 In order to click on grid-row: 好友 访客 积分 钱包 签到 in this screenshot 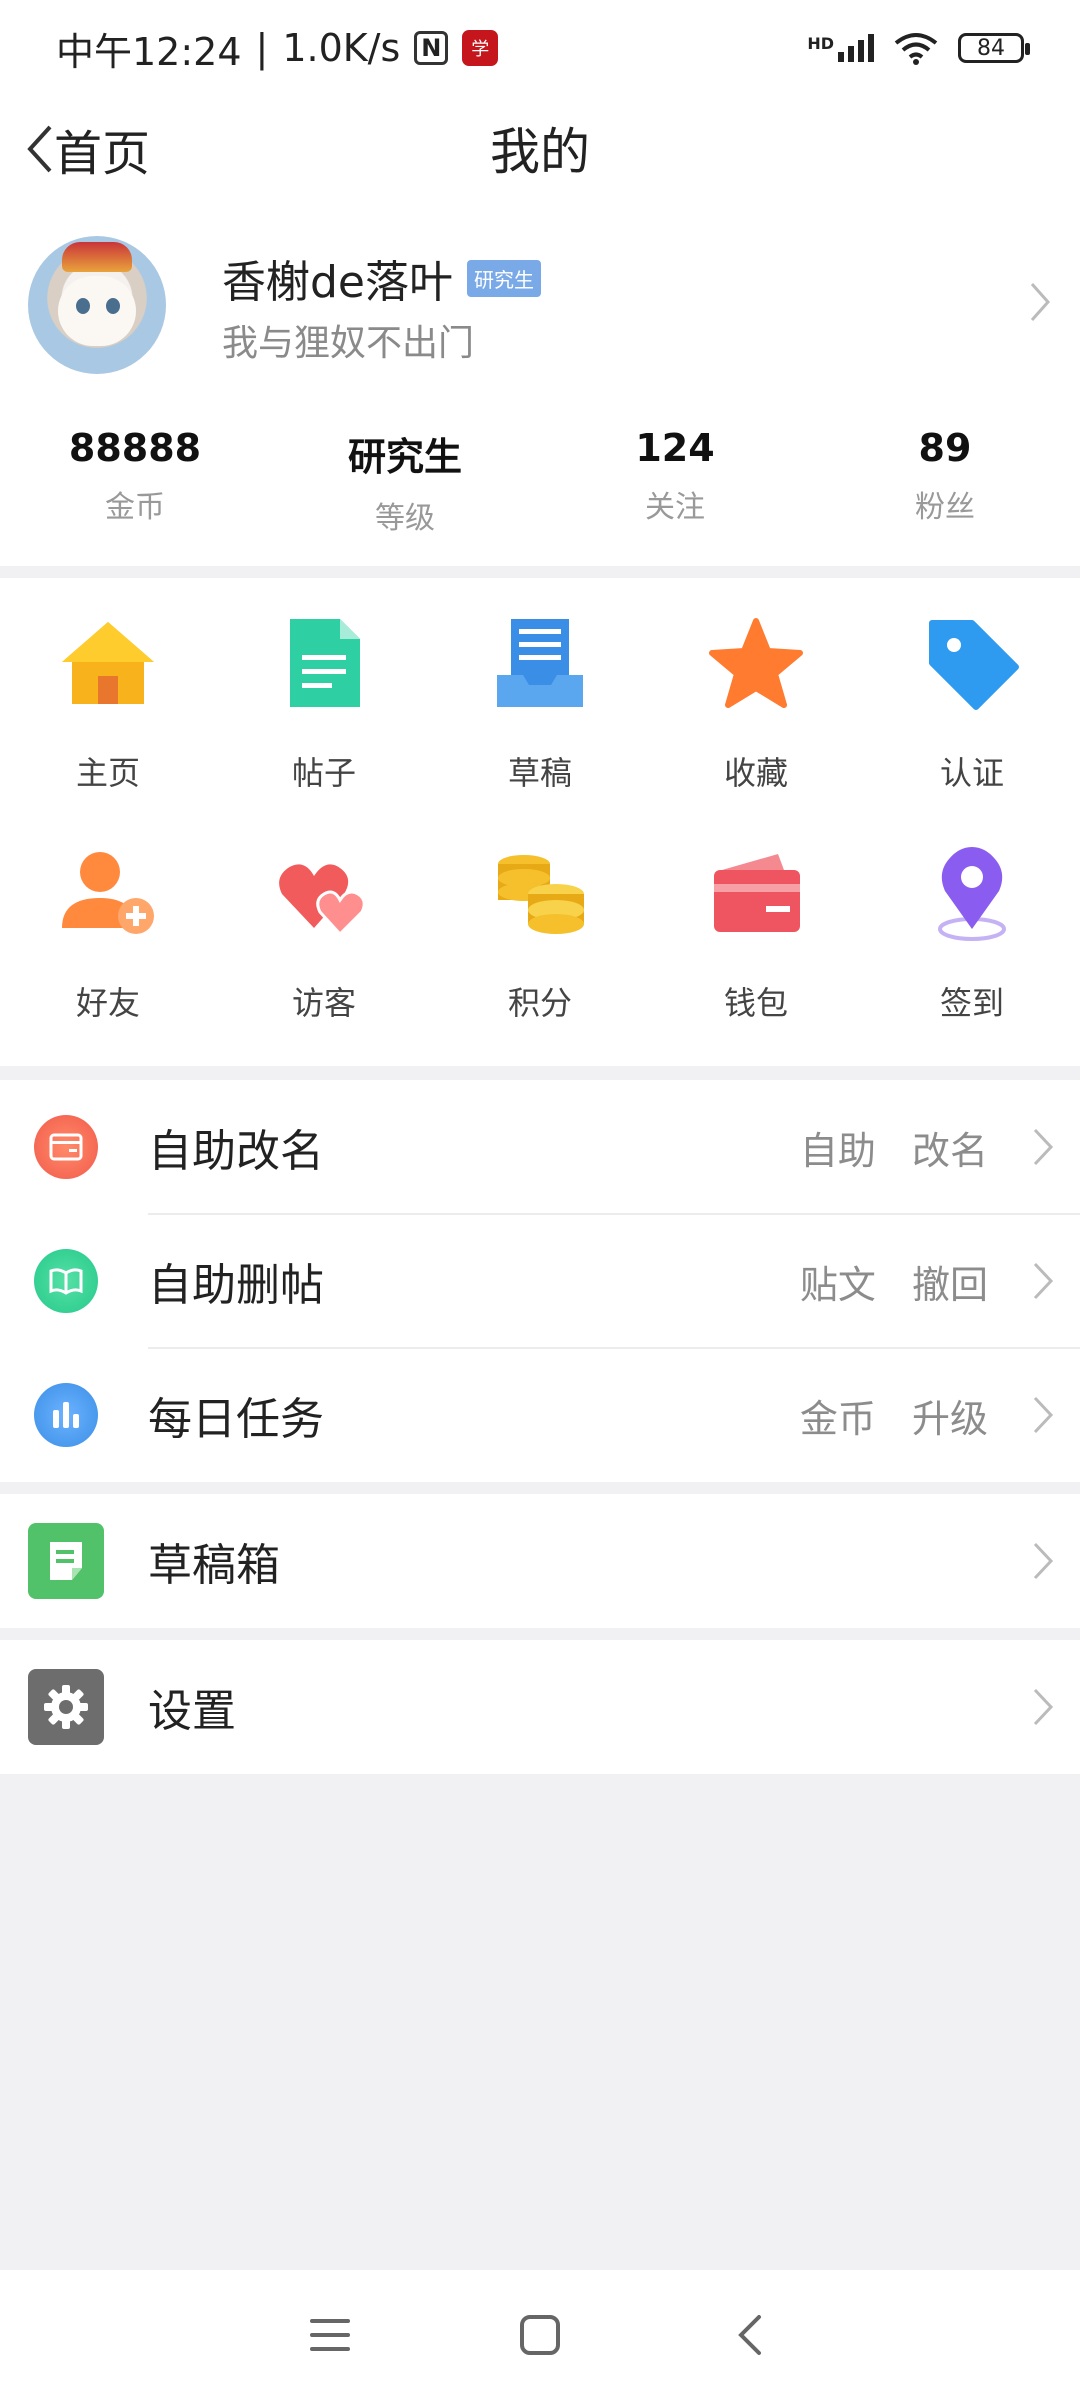, I will do `click(540, 923)`.